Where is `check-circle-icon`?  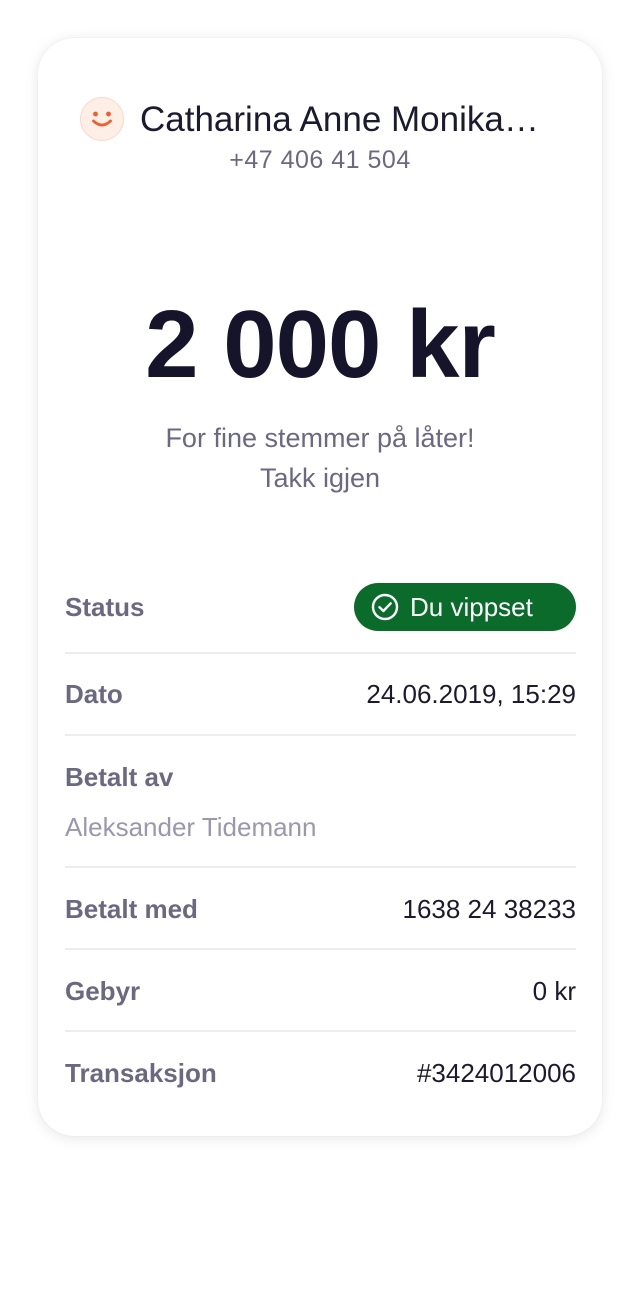 check-circle-icon is located at coordinates (385, 607).